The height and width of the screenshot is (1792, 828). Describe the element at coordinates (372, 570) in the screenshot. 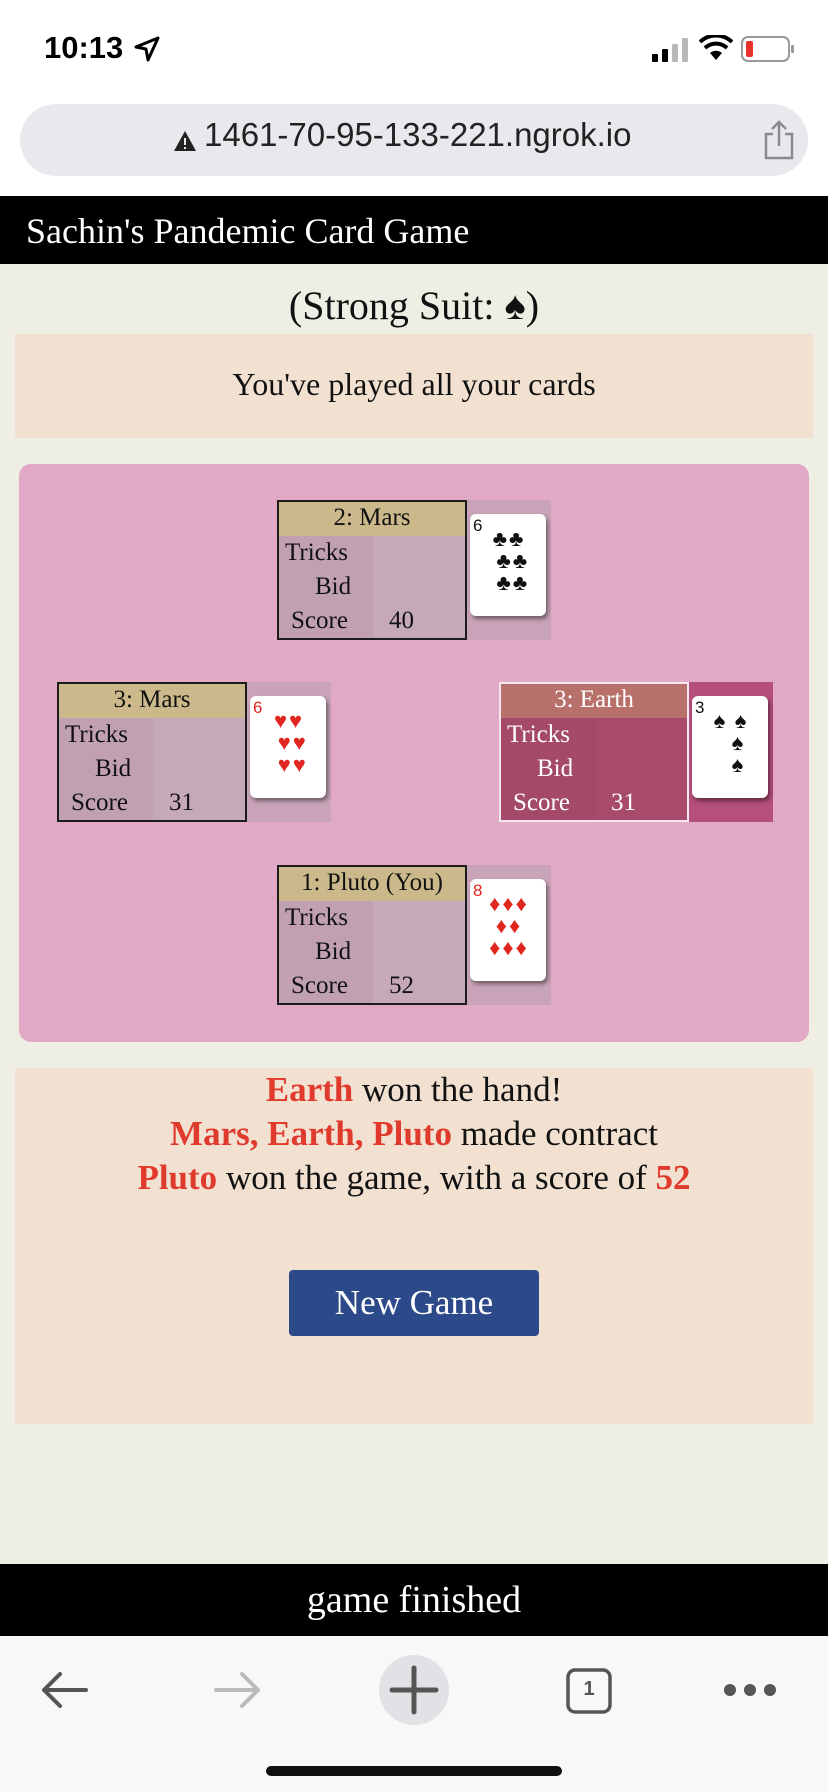

I see `player-scoreboard: 2: Mars Tricks Bid Score 40` at that location.